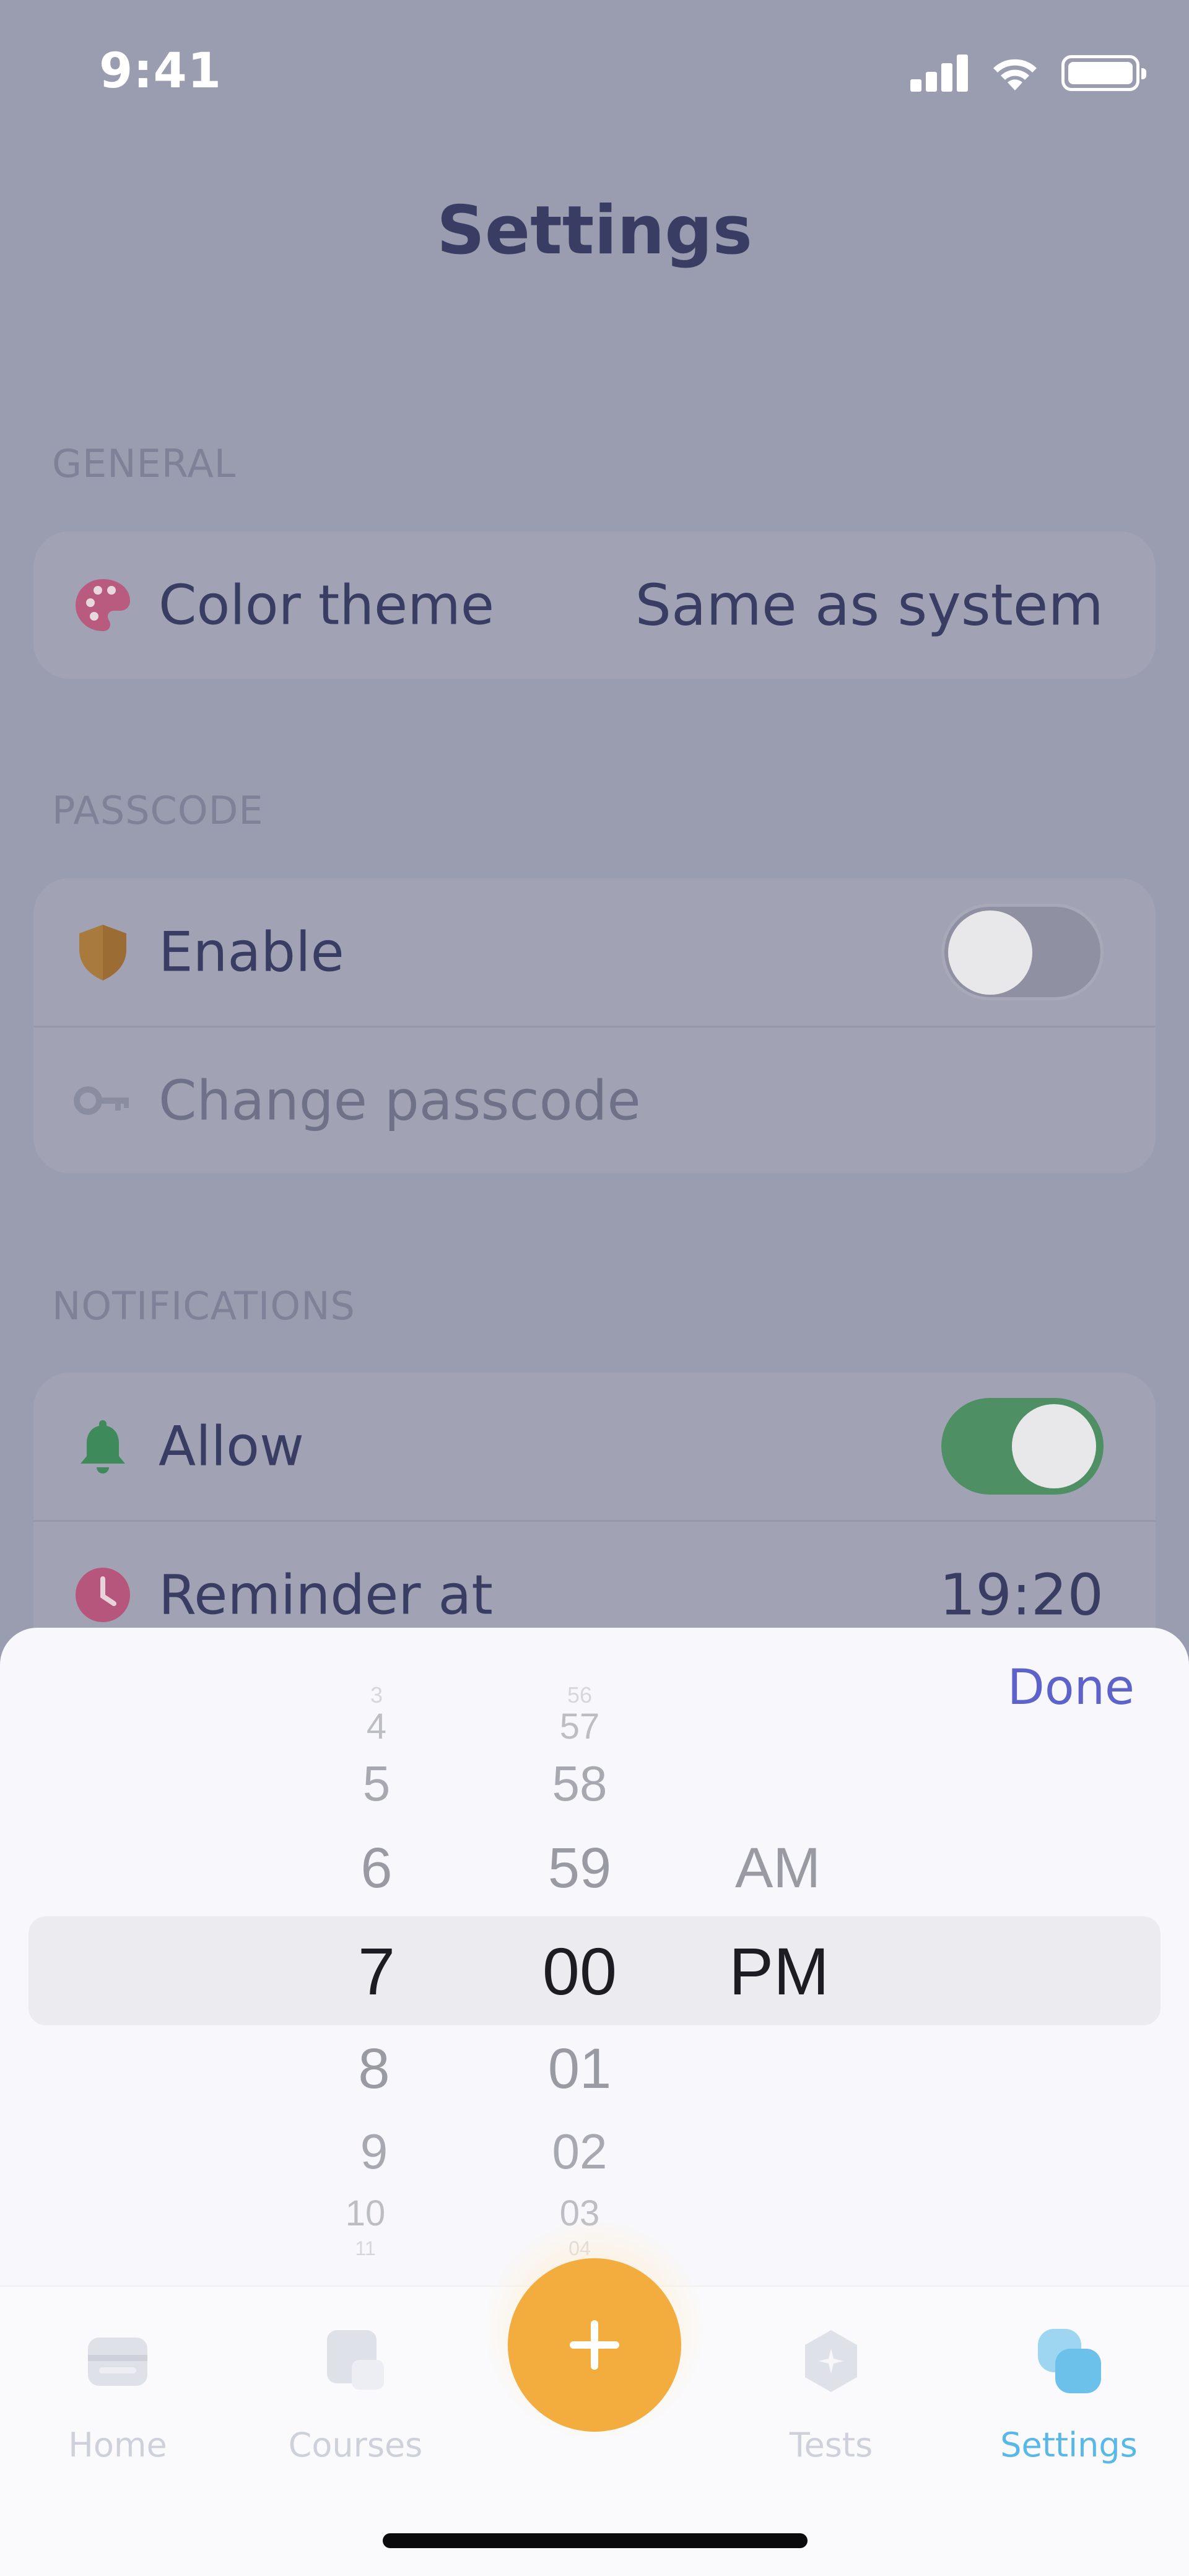 The width and height of the screenshot is (1189, 2576). I want to click on key-icon, so click(103, 1101).